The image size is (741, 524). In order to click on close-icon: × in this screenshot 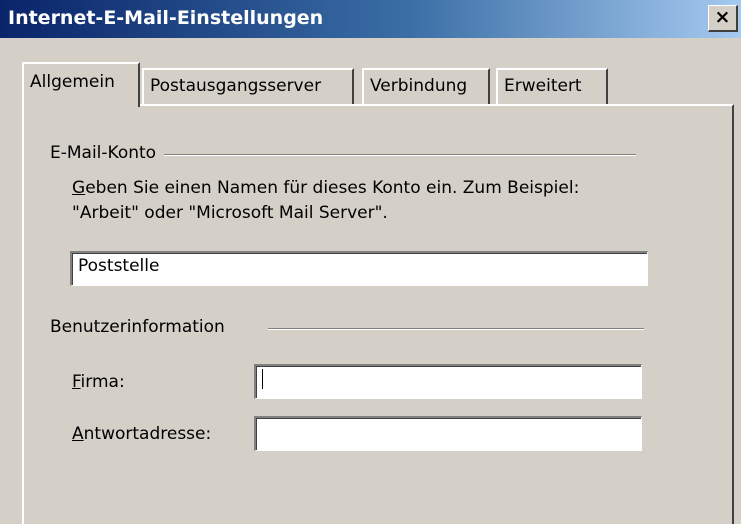, I will do `click(722, 17)`.